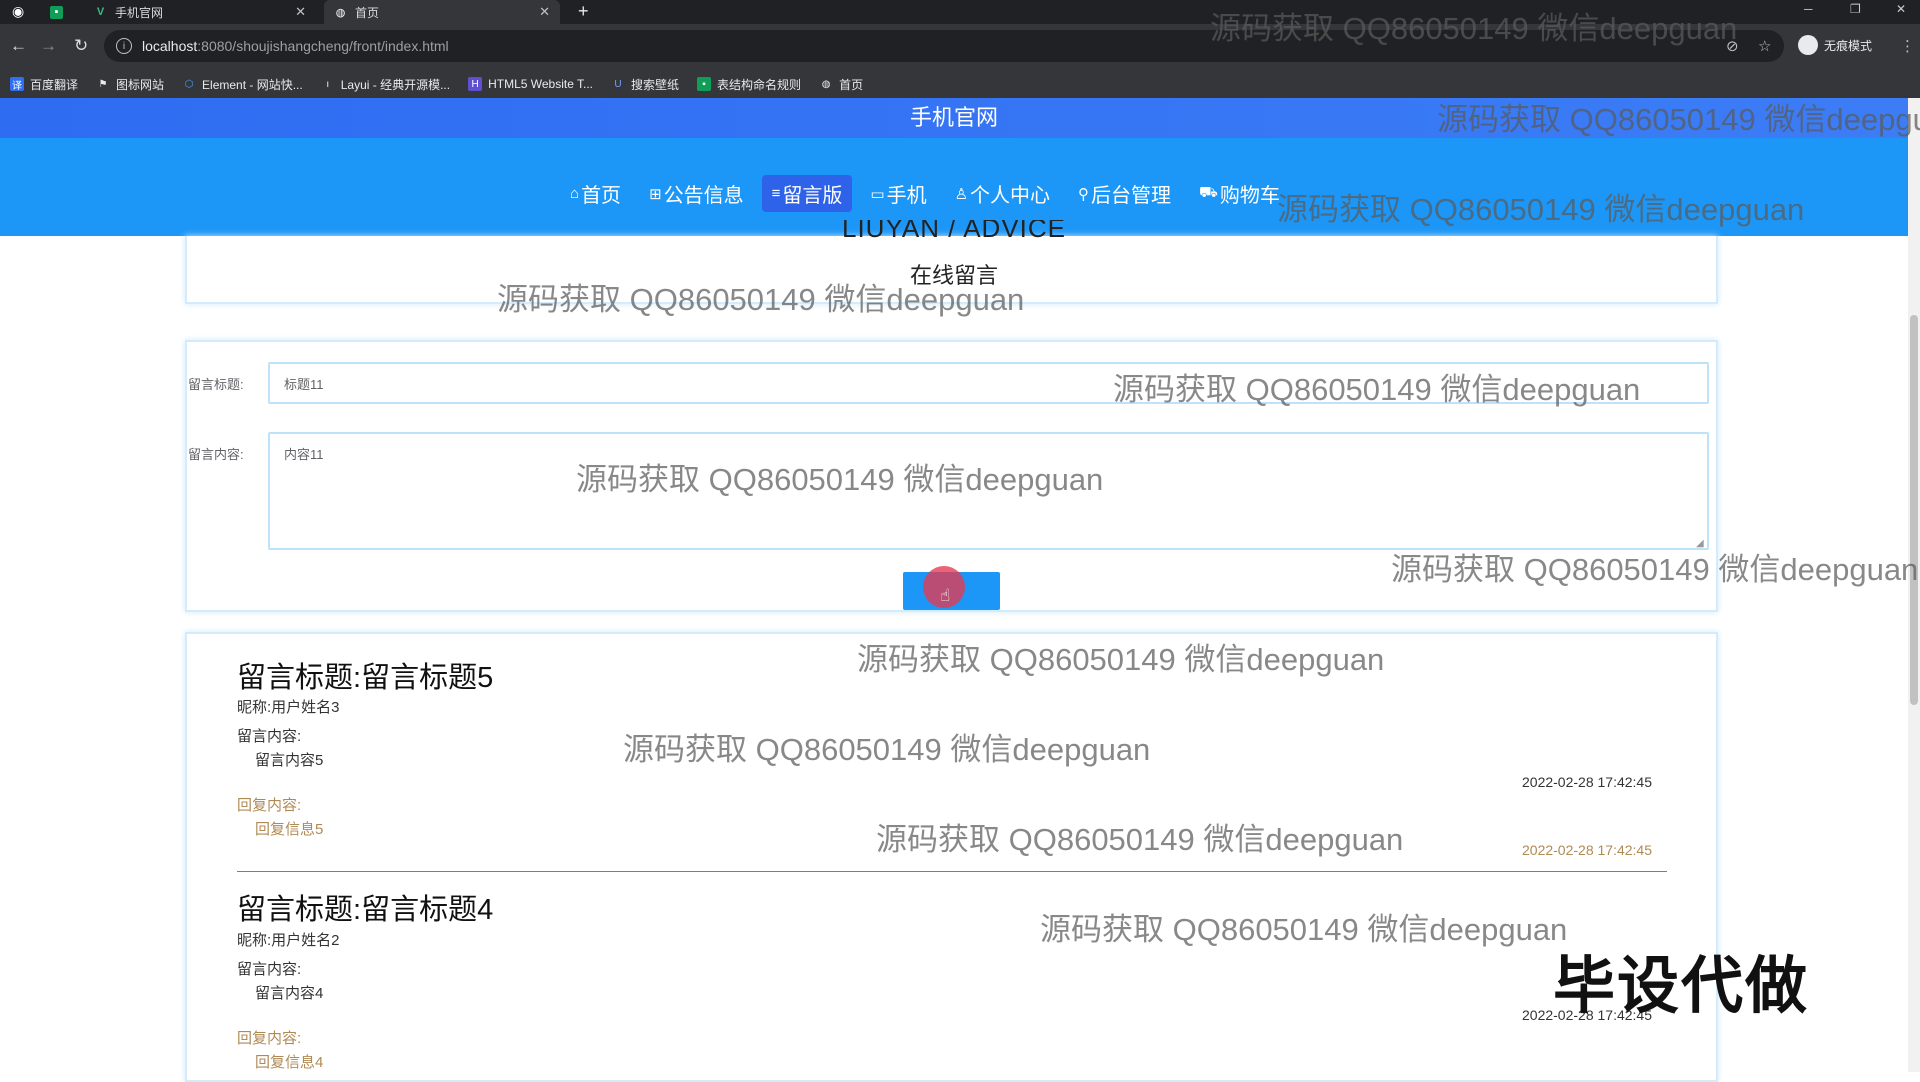  I want to click on message-title: 留言标题:留言标题5, so click(365, 675).